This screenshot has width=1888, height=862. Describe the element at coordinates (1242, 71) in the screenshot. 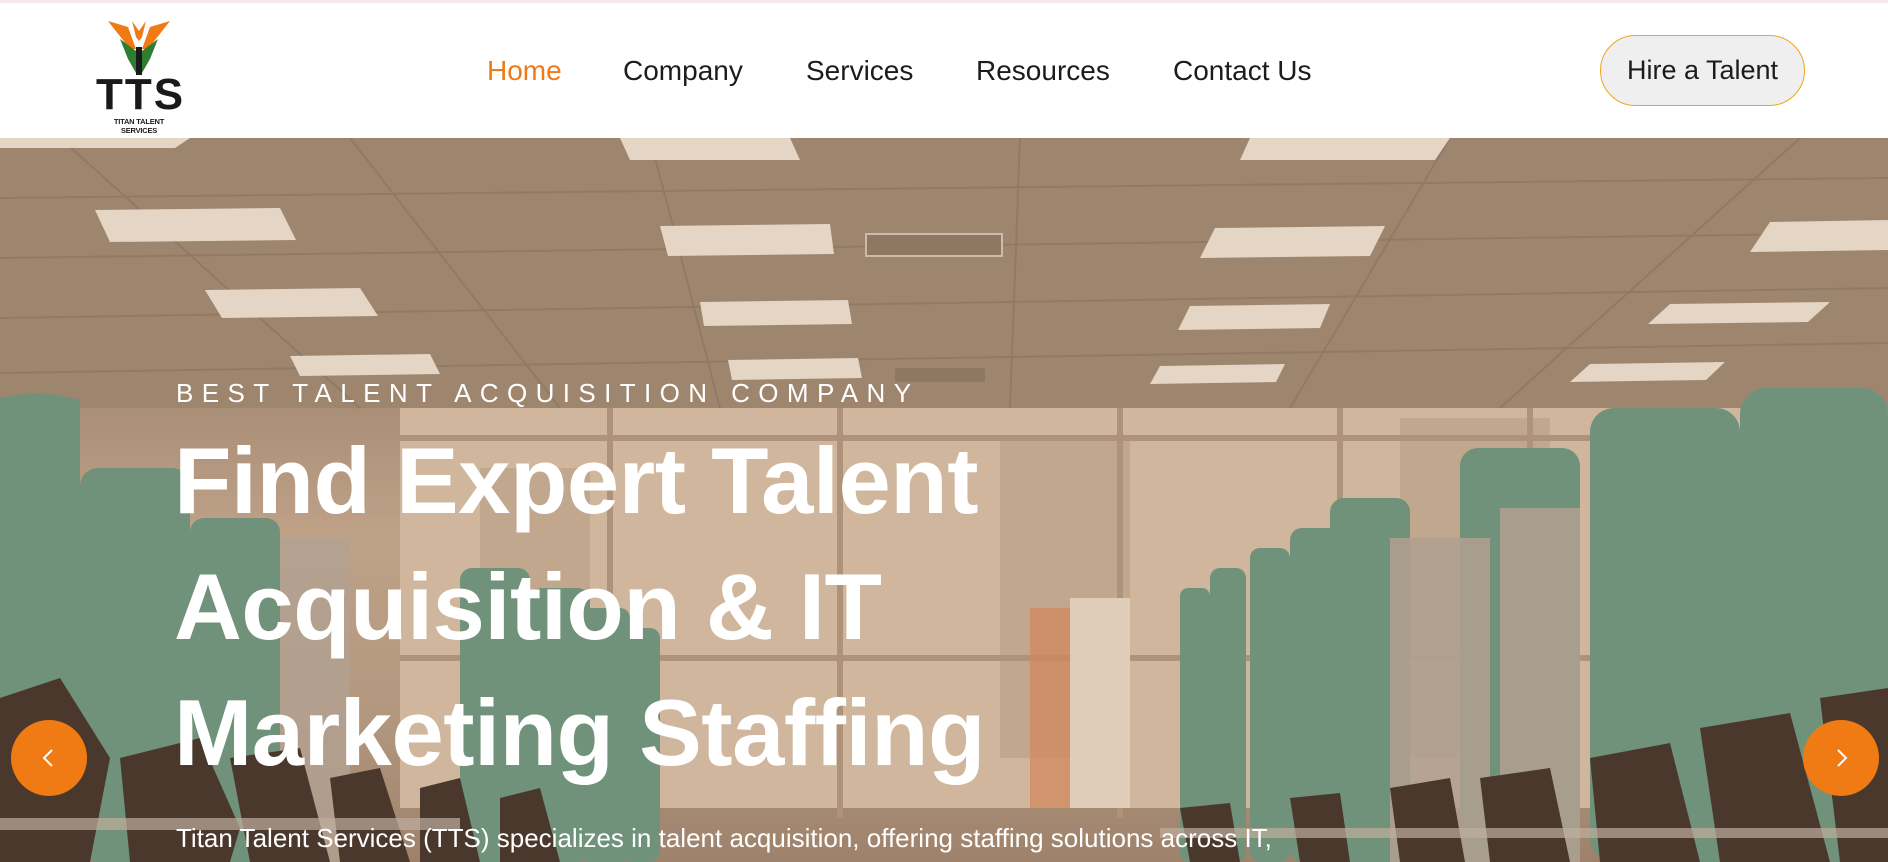

I see `nav-item-contact-us: Contact Us` at that location.